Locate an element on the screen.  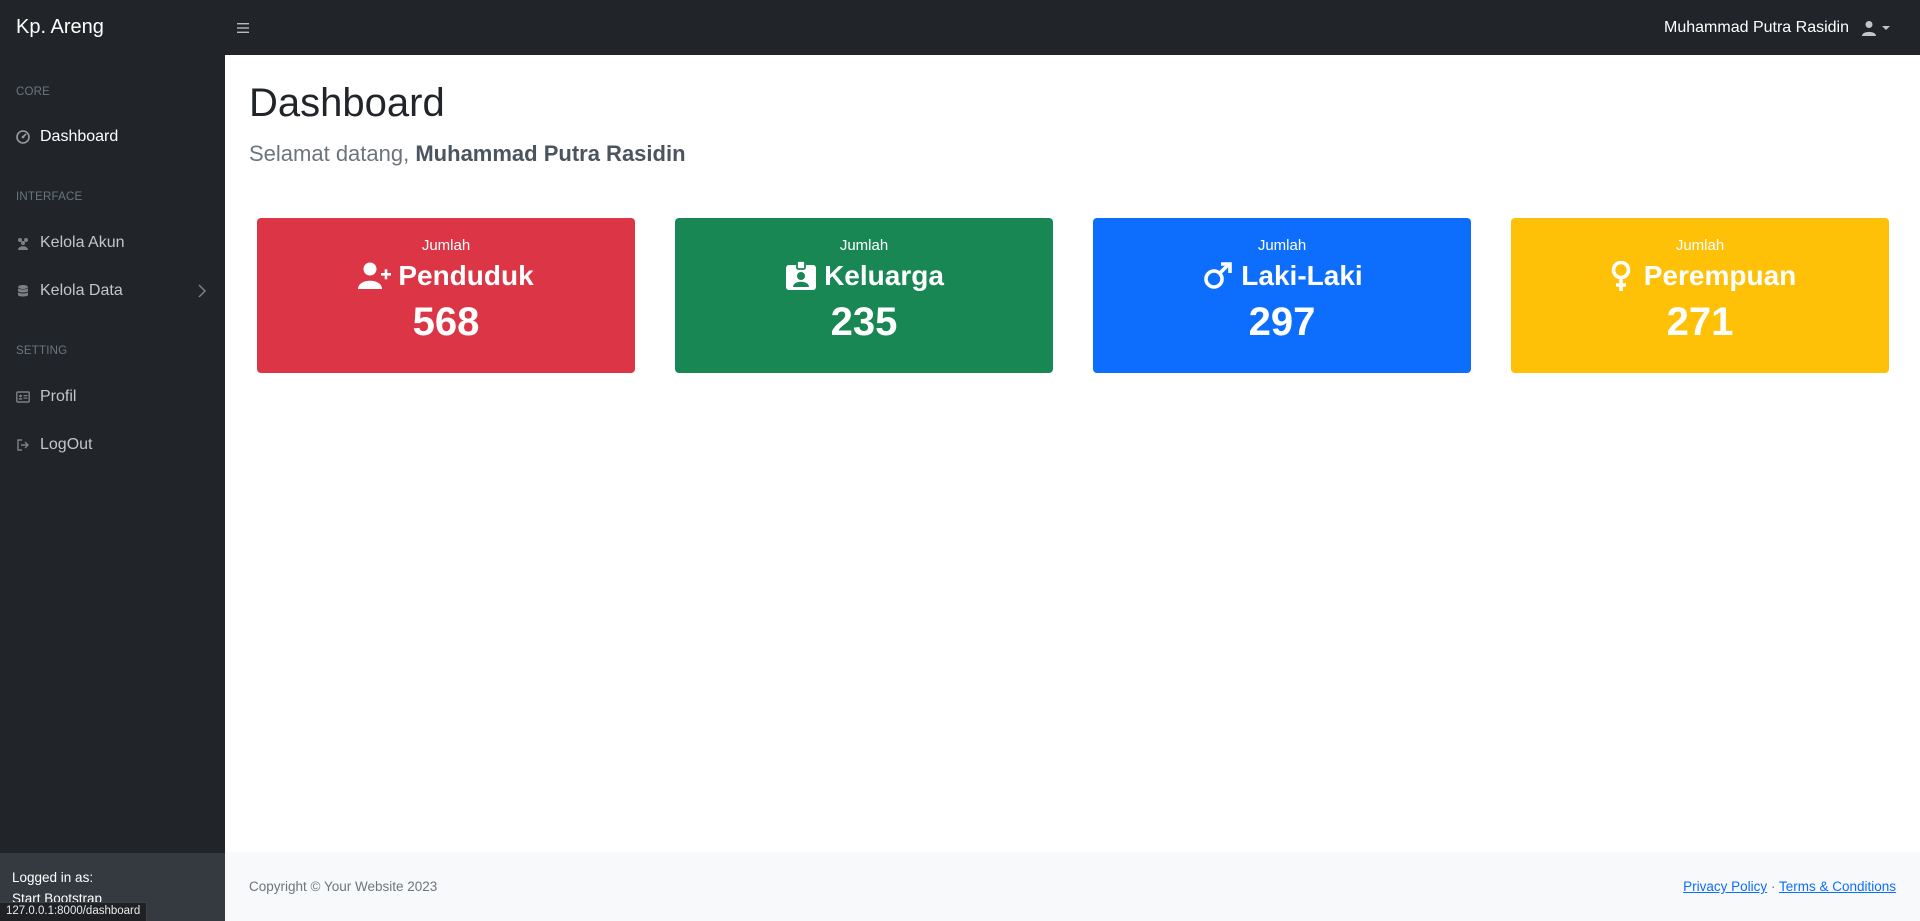
card-heading: Penduduk is located at coordinates (446, 276).